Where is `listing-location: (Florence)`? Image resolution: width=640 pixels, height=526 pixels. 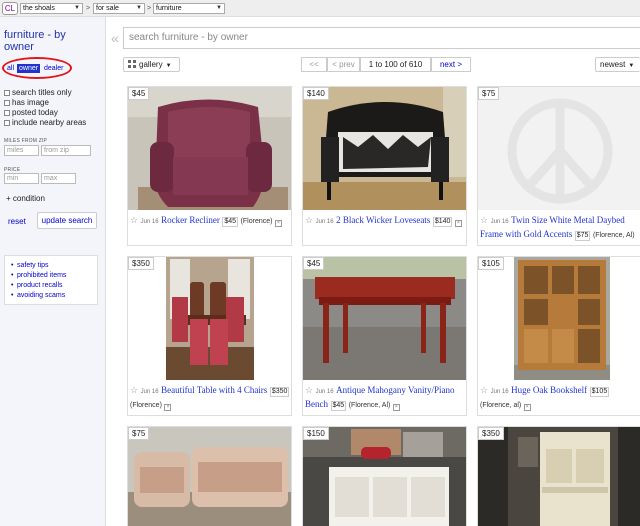
listing-location: (Florence) is located at coordinates (256, 221).